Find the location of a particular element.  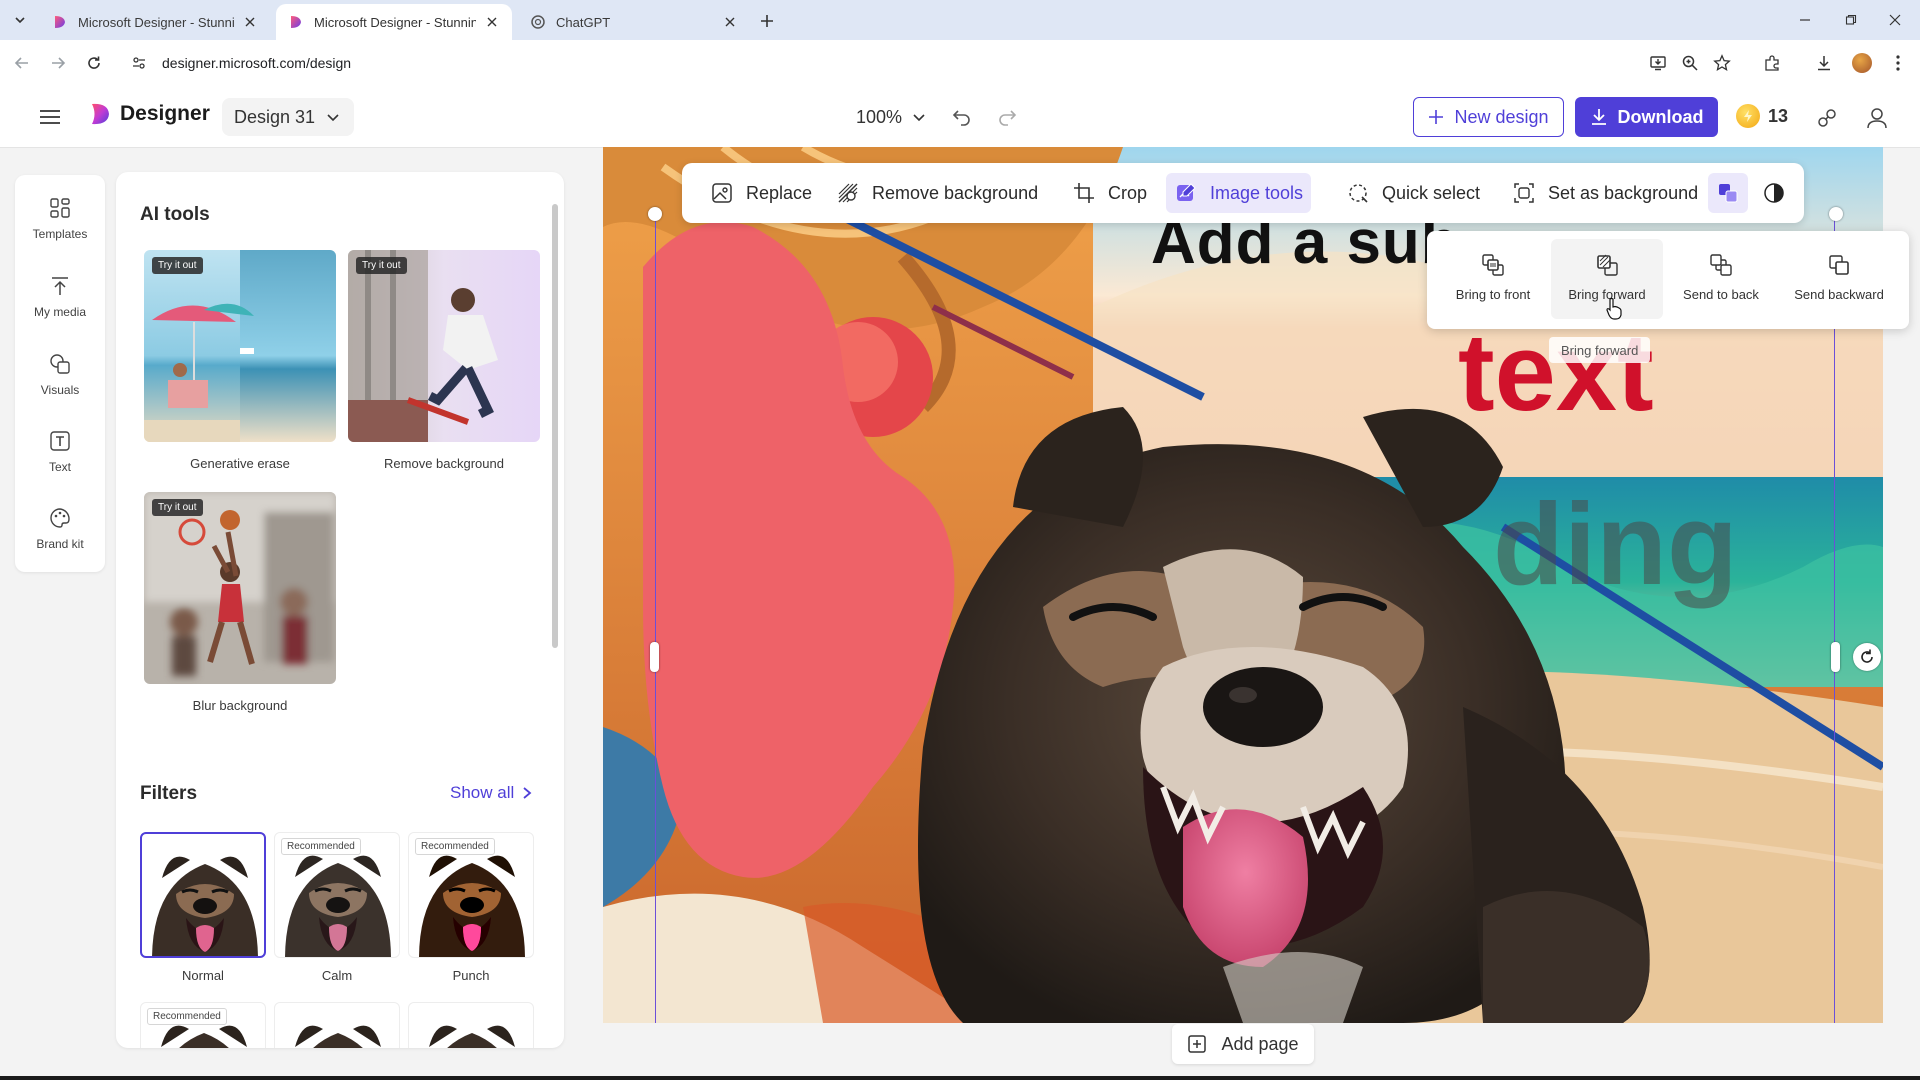

minimize-button is located at coordinates (1805, 20).